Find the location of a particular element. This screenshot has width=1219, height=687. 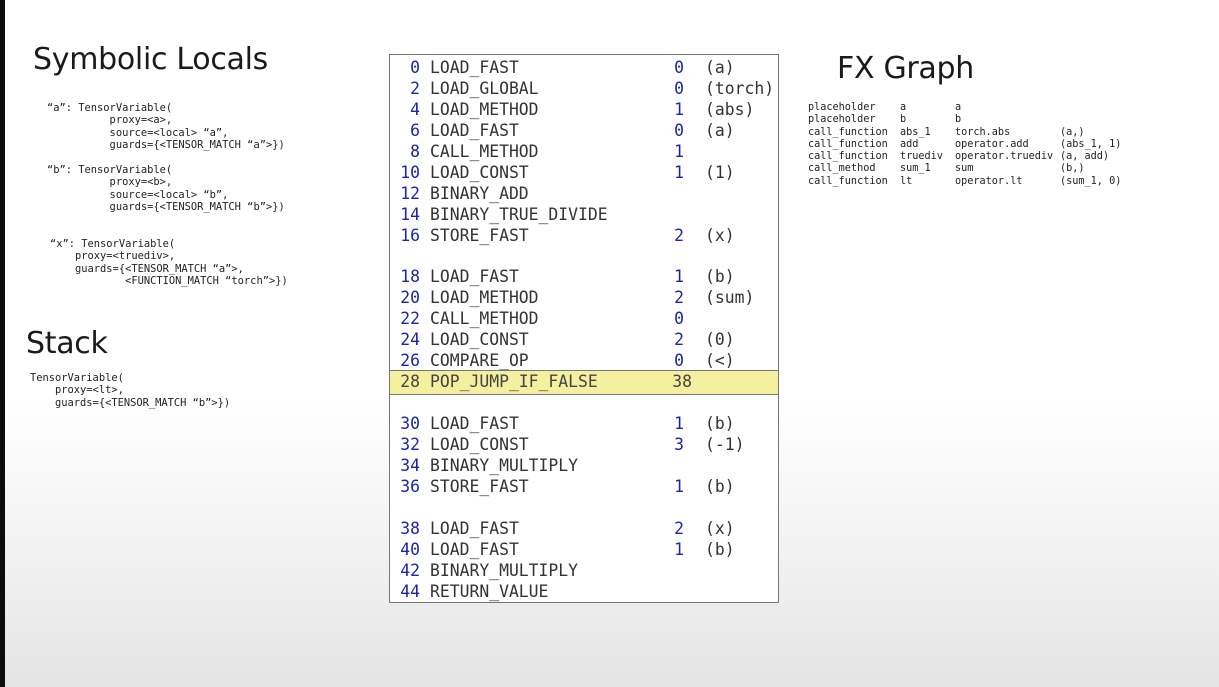

bytecode-opname: RETURN_VALUE is located at coordinates (489, 591).